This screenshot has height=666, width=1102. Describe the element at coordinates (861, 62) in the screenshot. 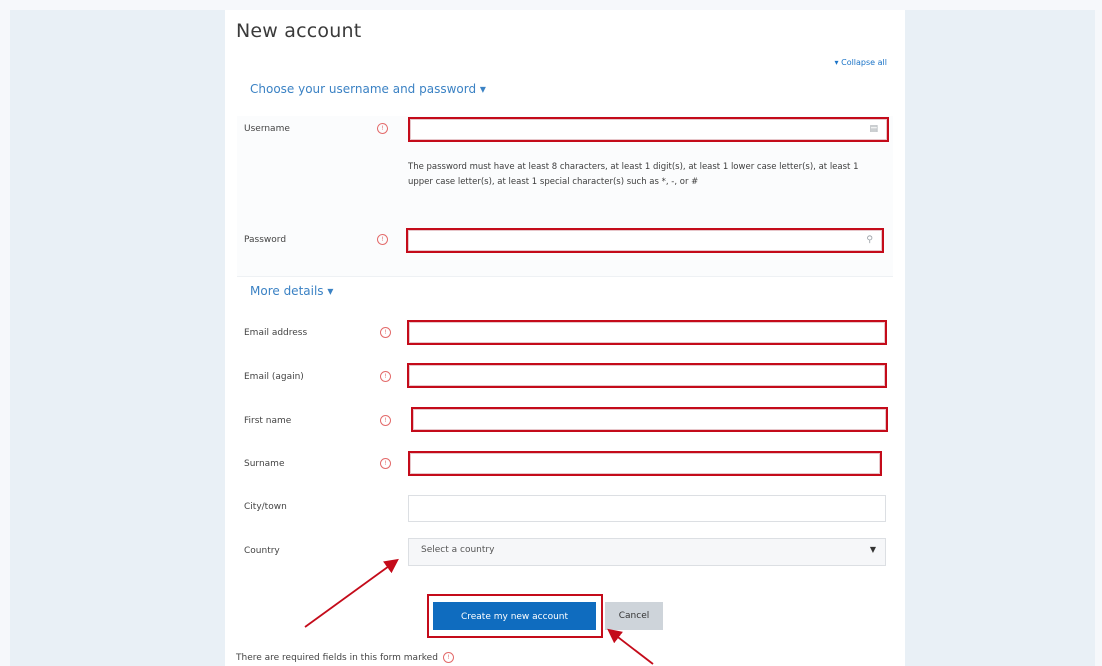

I see `collapse-all-link: ▾ Collapse all` at that location.